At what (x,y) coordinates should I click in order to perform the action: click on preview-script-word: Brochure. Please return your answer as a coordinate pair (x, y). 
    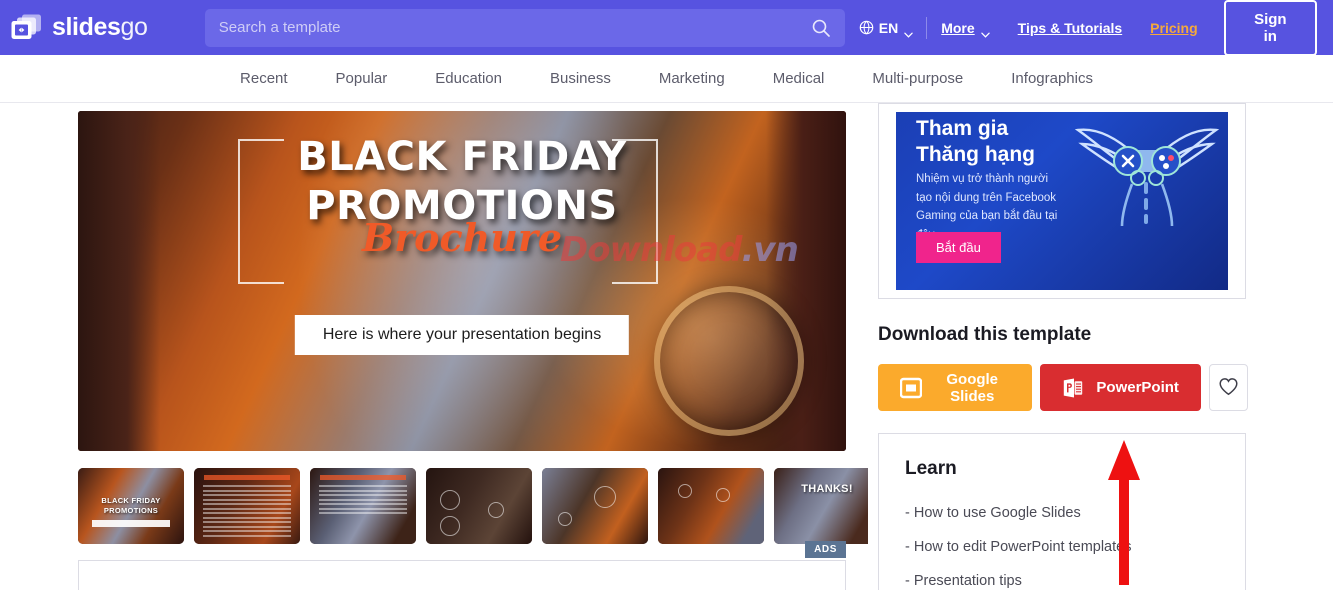
    Looking at the image, I should click on (462, 237).